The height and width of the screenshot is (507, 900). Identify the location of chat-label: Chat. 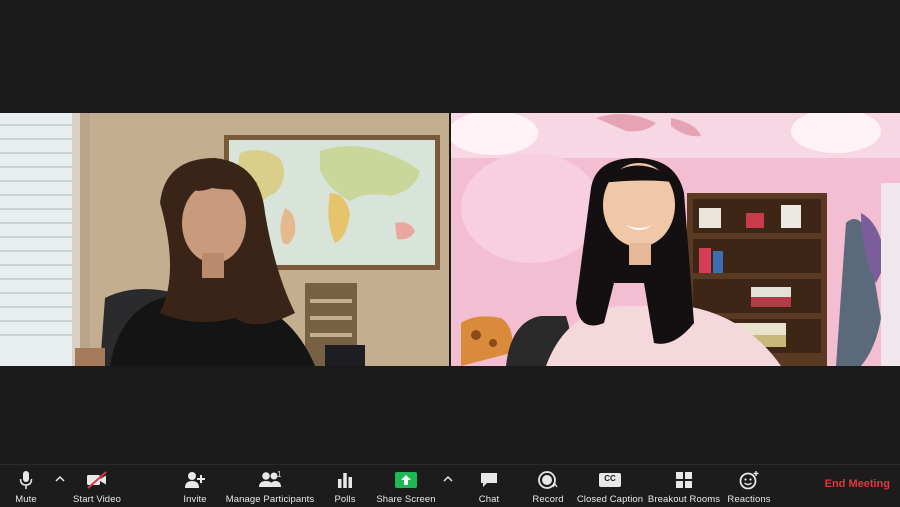
(489, 499).